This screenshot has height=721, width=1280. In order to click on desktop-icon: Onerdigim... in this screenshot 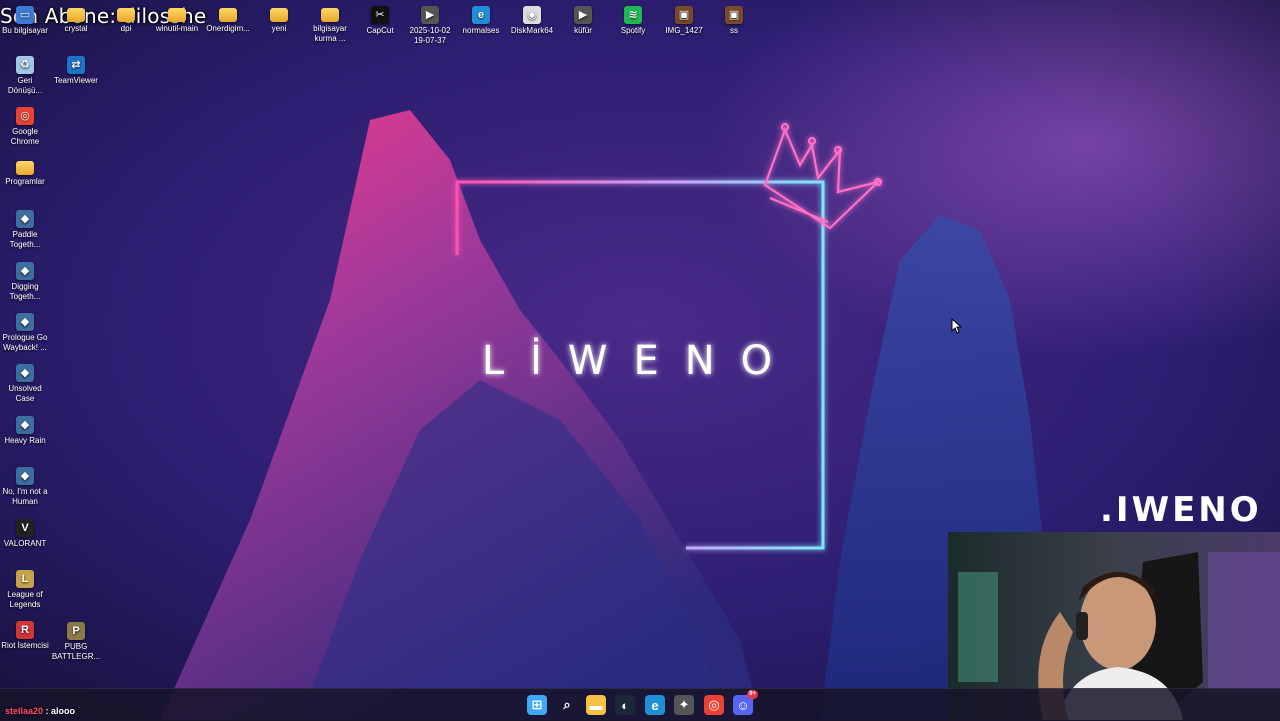, I will do `click(228, 18)`.